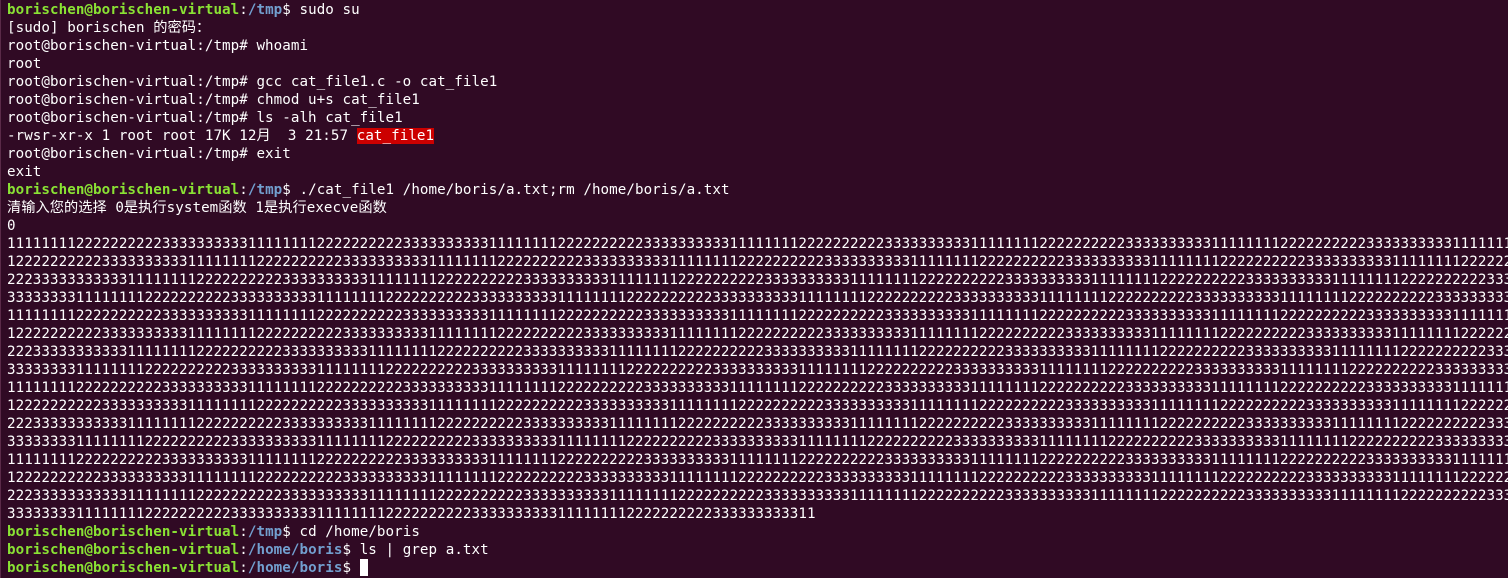 This screenshot has height=578, width=1508. I want to click on ls-output-prefix: -rwsr-xr-x 1 root root 17K 12月 3 21:57, so click(182, 136).